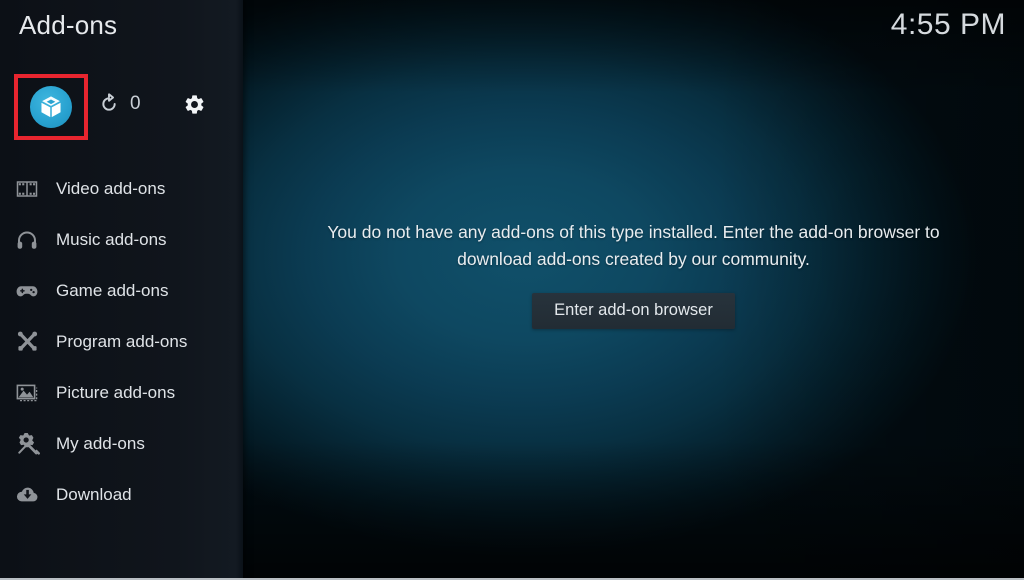  Describe the element at coordinates (94, 494) in the screenshot. I see `sidebar-item-label: Download` at that location.